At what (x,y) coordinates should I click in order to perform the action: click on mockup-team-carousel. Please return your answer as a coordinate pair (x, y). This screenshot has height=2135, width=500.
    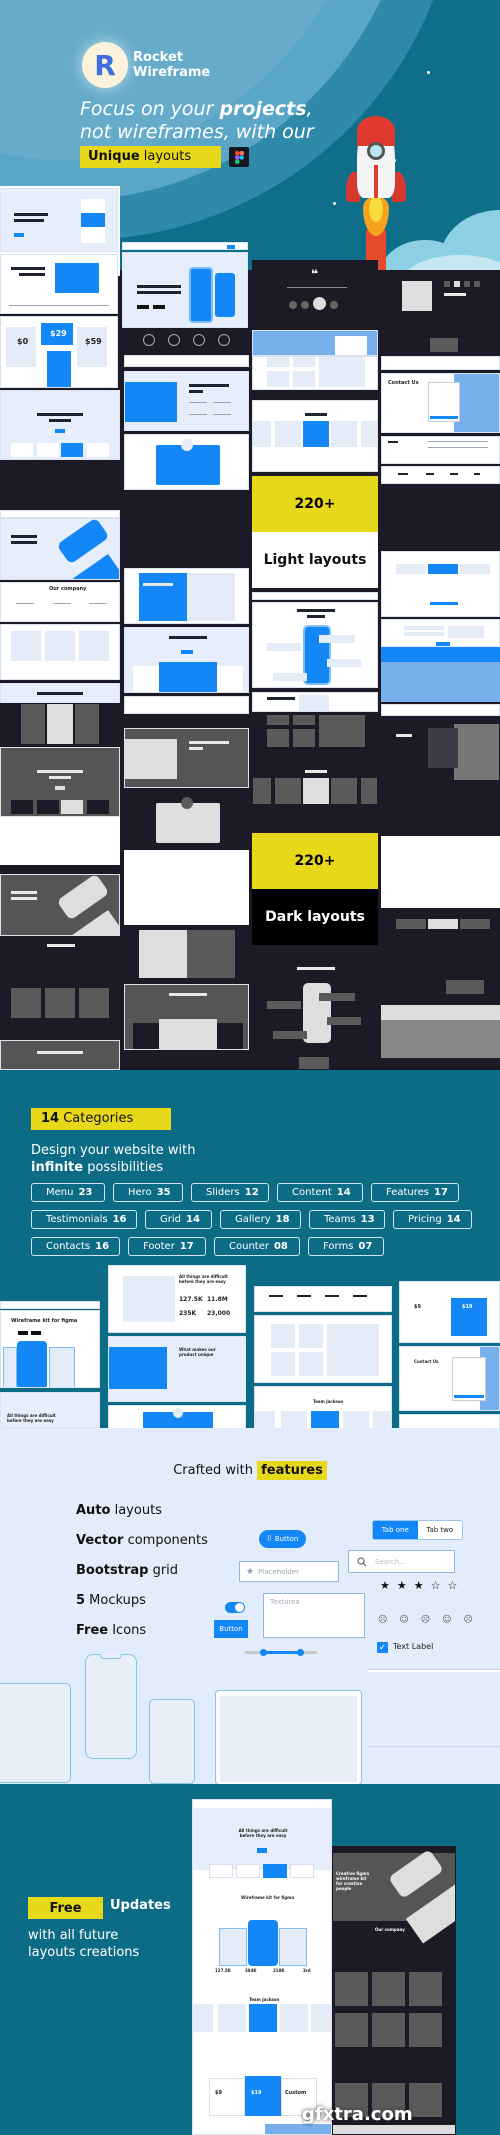
    Looking at the image, I should click on (315, 436).